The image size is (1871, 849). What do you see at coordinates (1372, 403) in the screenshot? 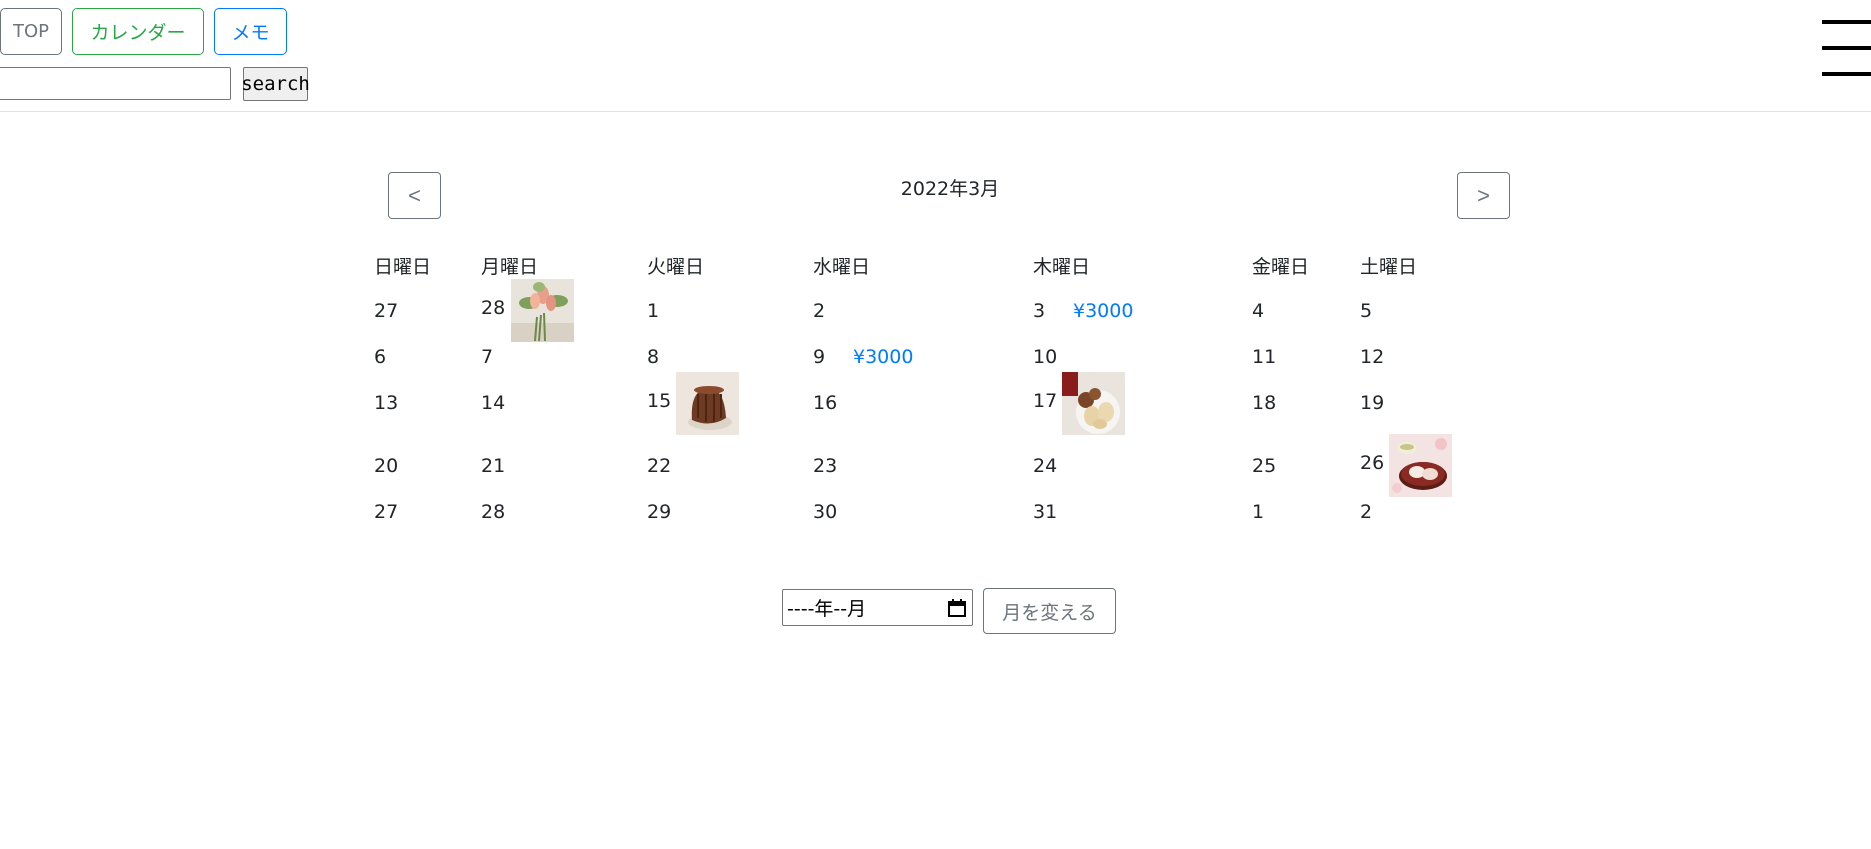
I see `day-cell: 19` at bounding box center [1372, 403].